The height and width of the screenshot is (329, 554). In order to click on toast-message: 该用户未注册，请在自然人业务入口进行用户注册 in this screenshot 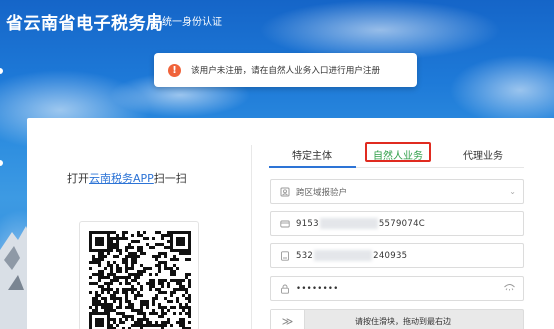, I will do `click(286, 71)`.